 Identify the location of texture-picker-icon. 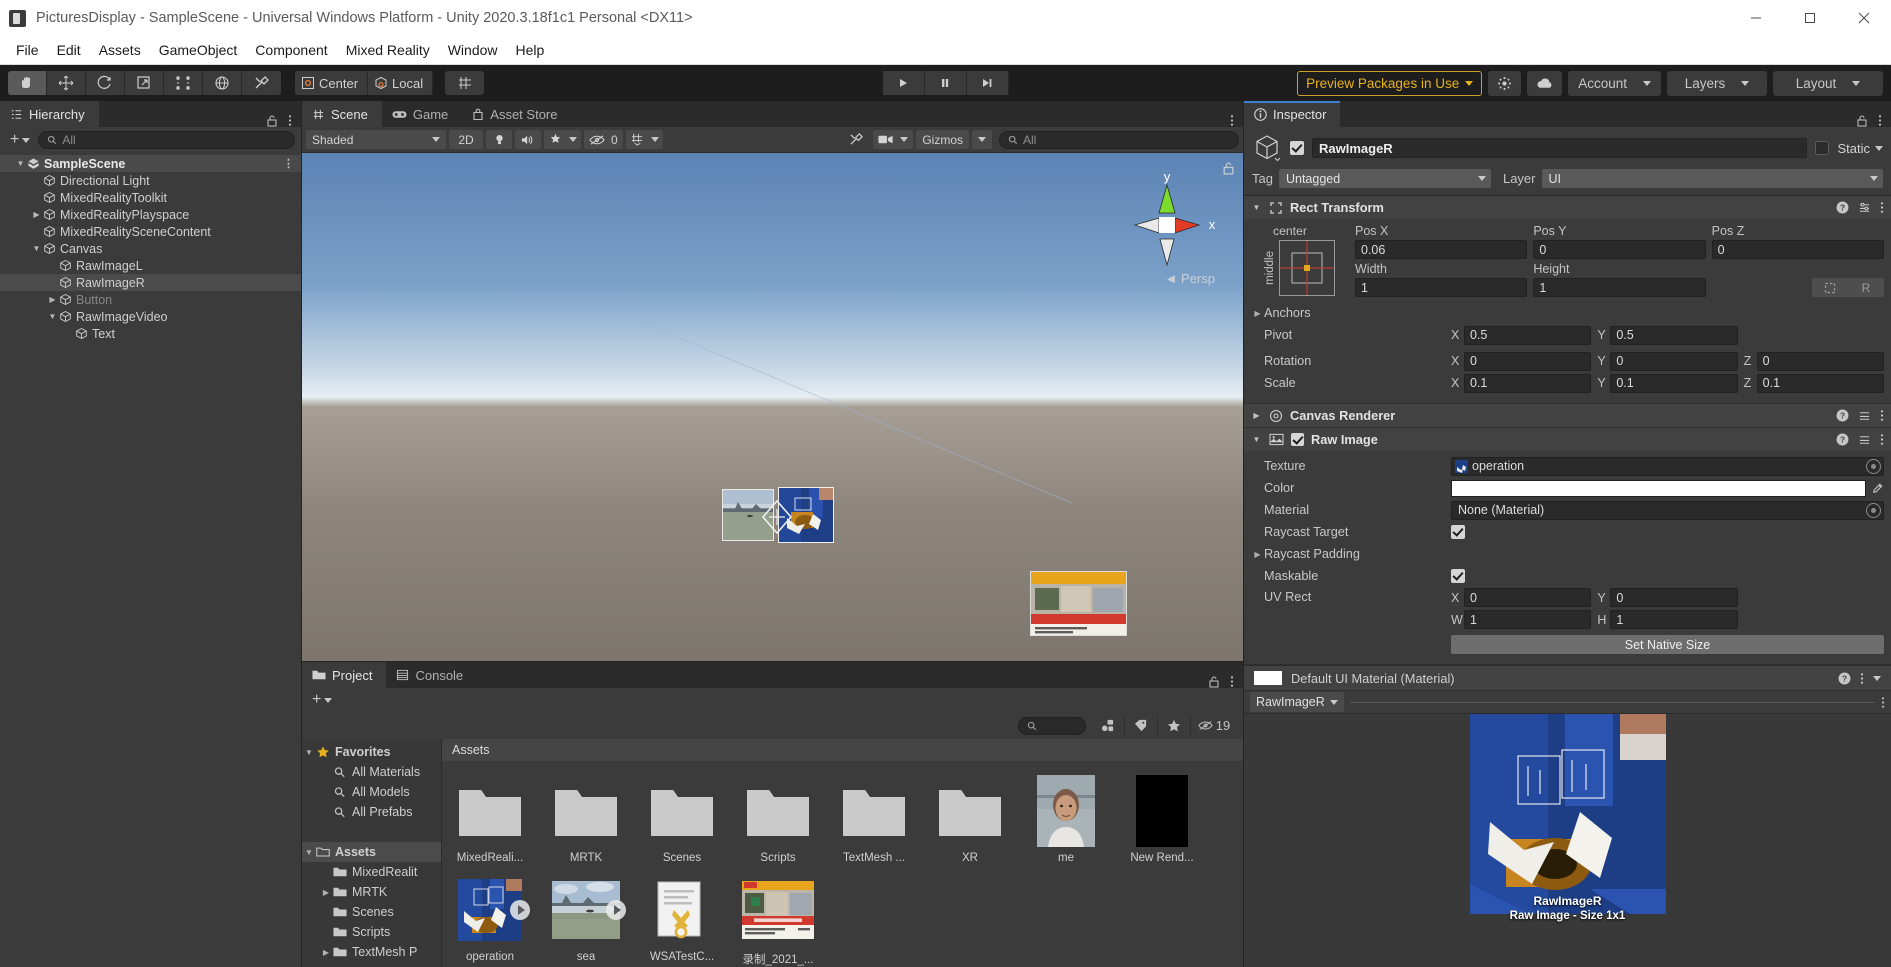
(1873, 466).